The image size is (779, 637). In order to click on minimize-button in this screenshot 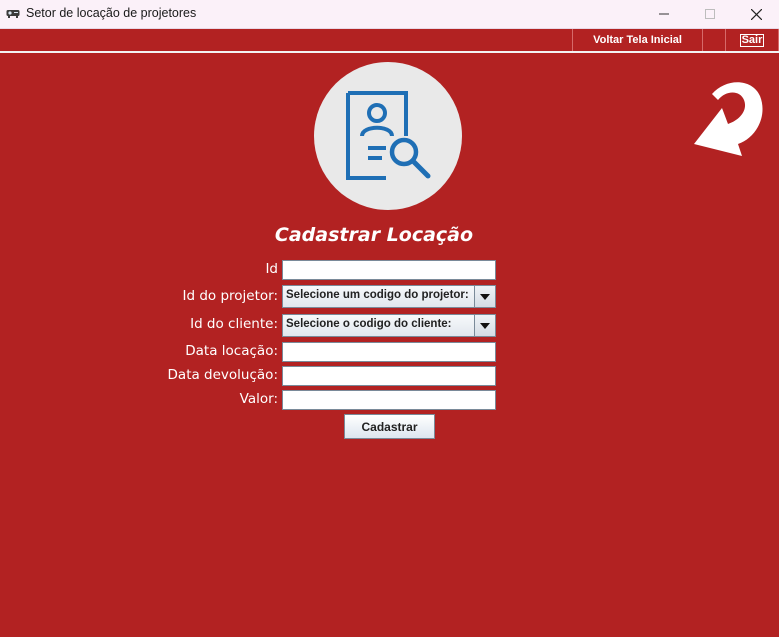, I will do `click(664, 14)`.